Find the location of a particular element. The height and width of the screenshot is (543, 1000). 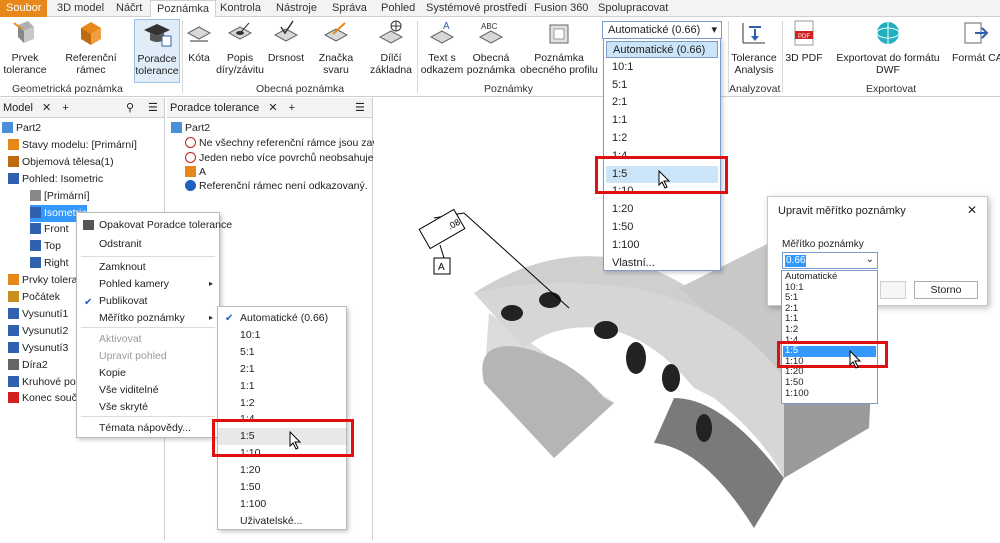

tab-kontrola: Kontrola is located at coordinates (240, 8).